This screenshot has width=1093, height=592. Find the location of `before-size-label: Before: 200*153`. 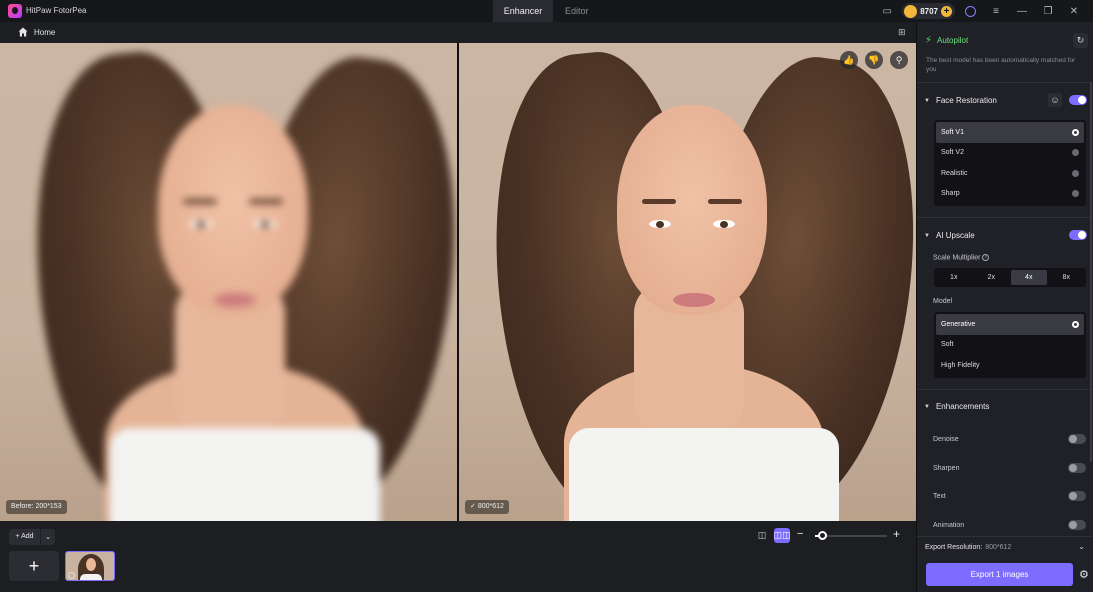

before-size-label: Before: 200*153 is located at coordinates (36, 507).